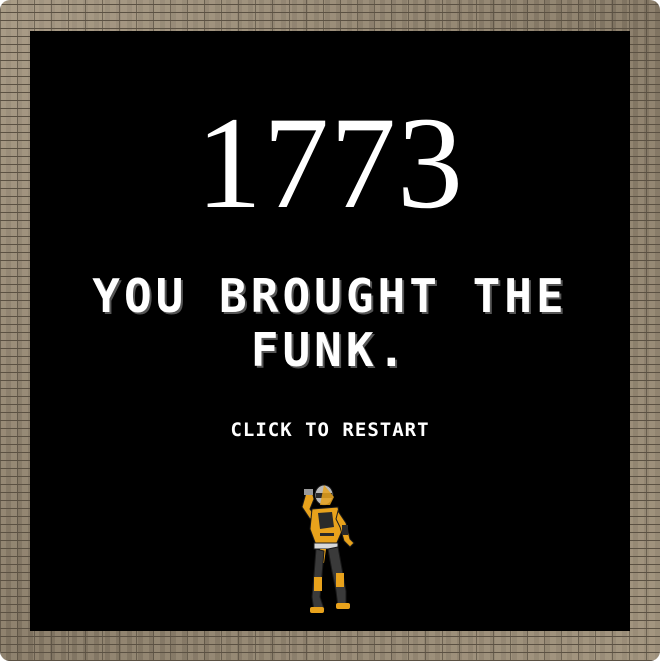  I want to click on restart-button: CLICK TO RESTART, so click(330, 430).